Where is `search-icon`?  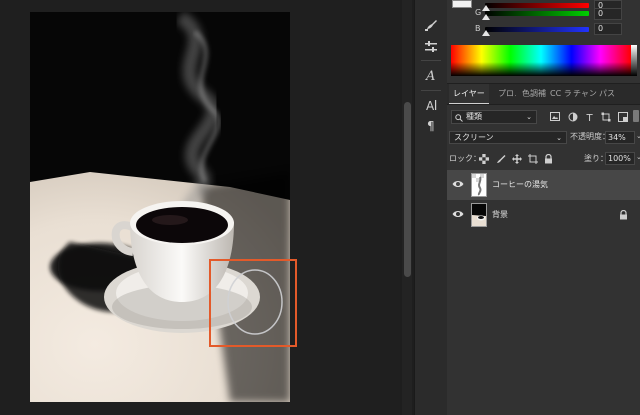 search-icon is located at coordinates (459, 118).